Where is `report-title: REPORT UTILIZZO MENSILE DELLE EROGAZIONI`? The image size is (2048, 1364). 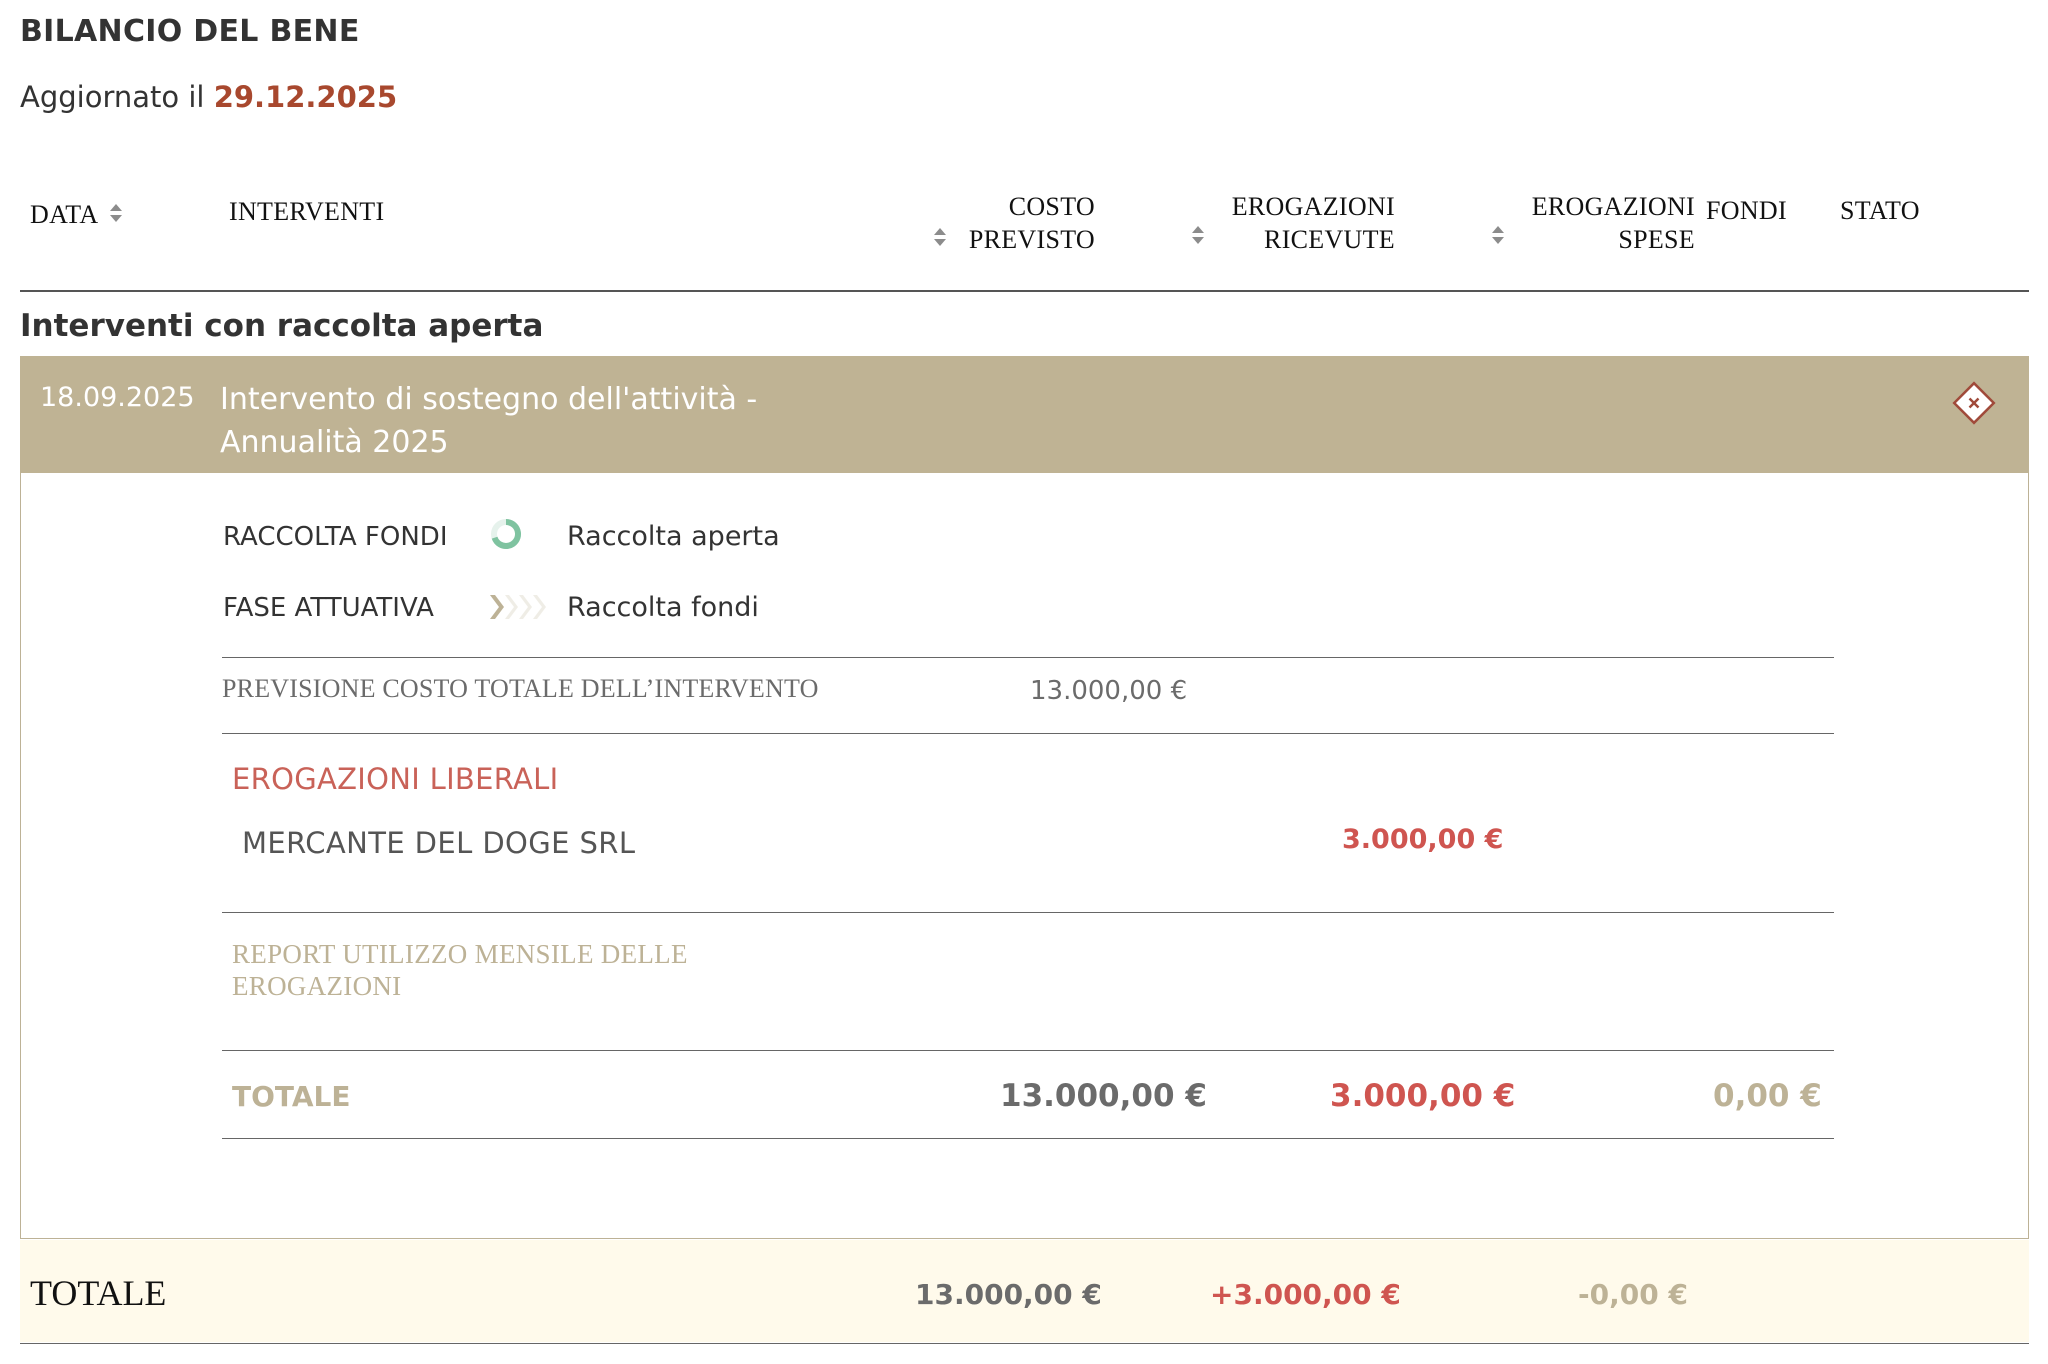 report-title: REPORT UTILIZZO MENSILE DELLE EROGAZIONI is located at coordinates (492, 970).